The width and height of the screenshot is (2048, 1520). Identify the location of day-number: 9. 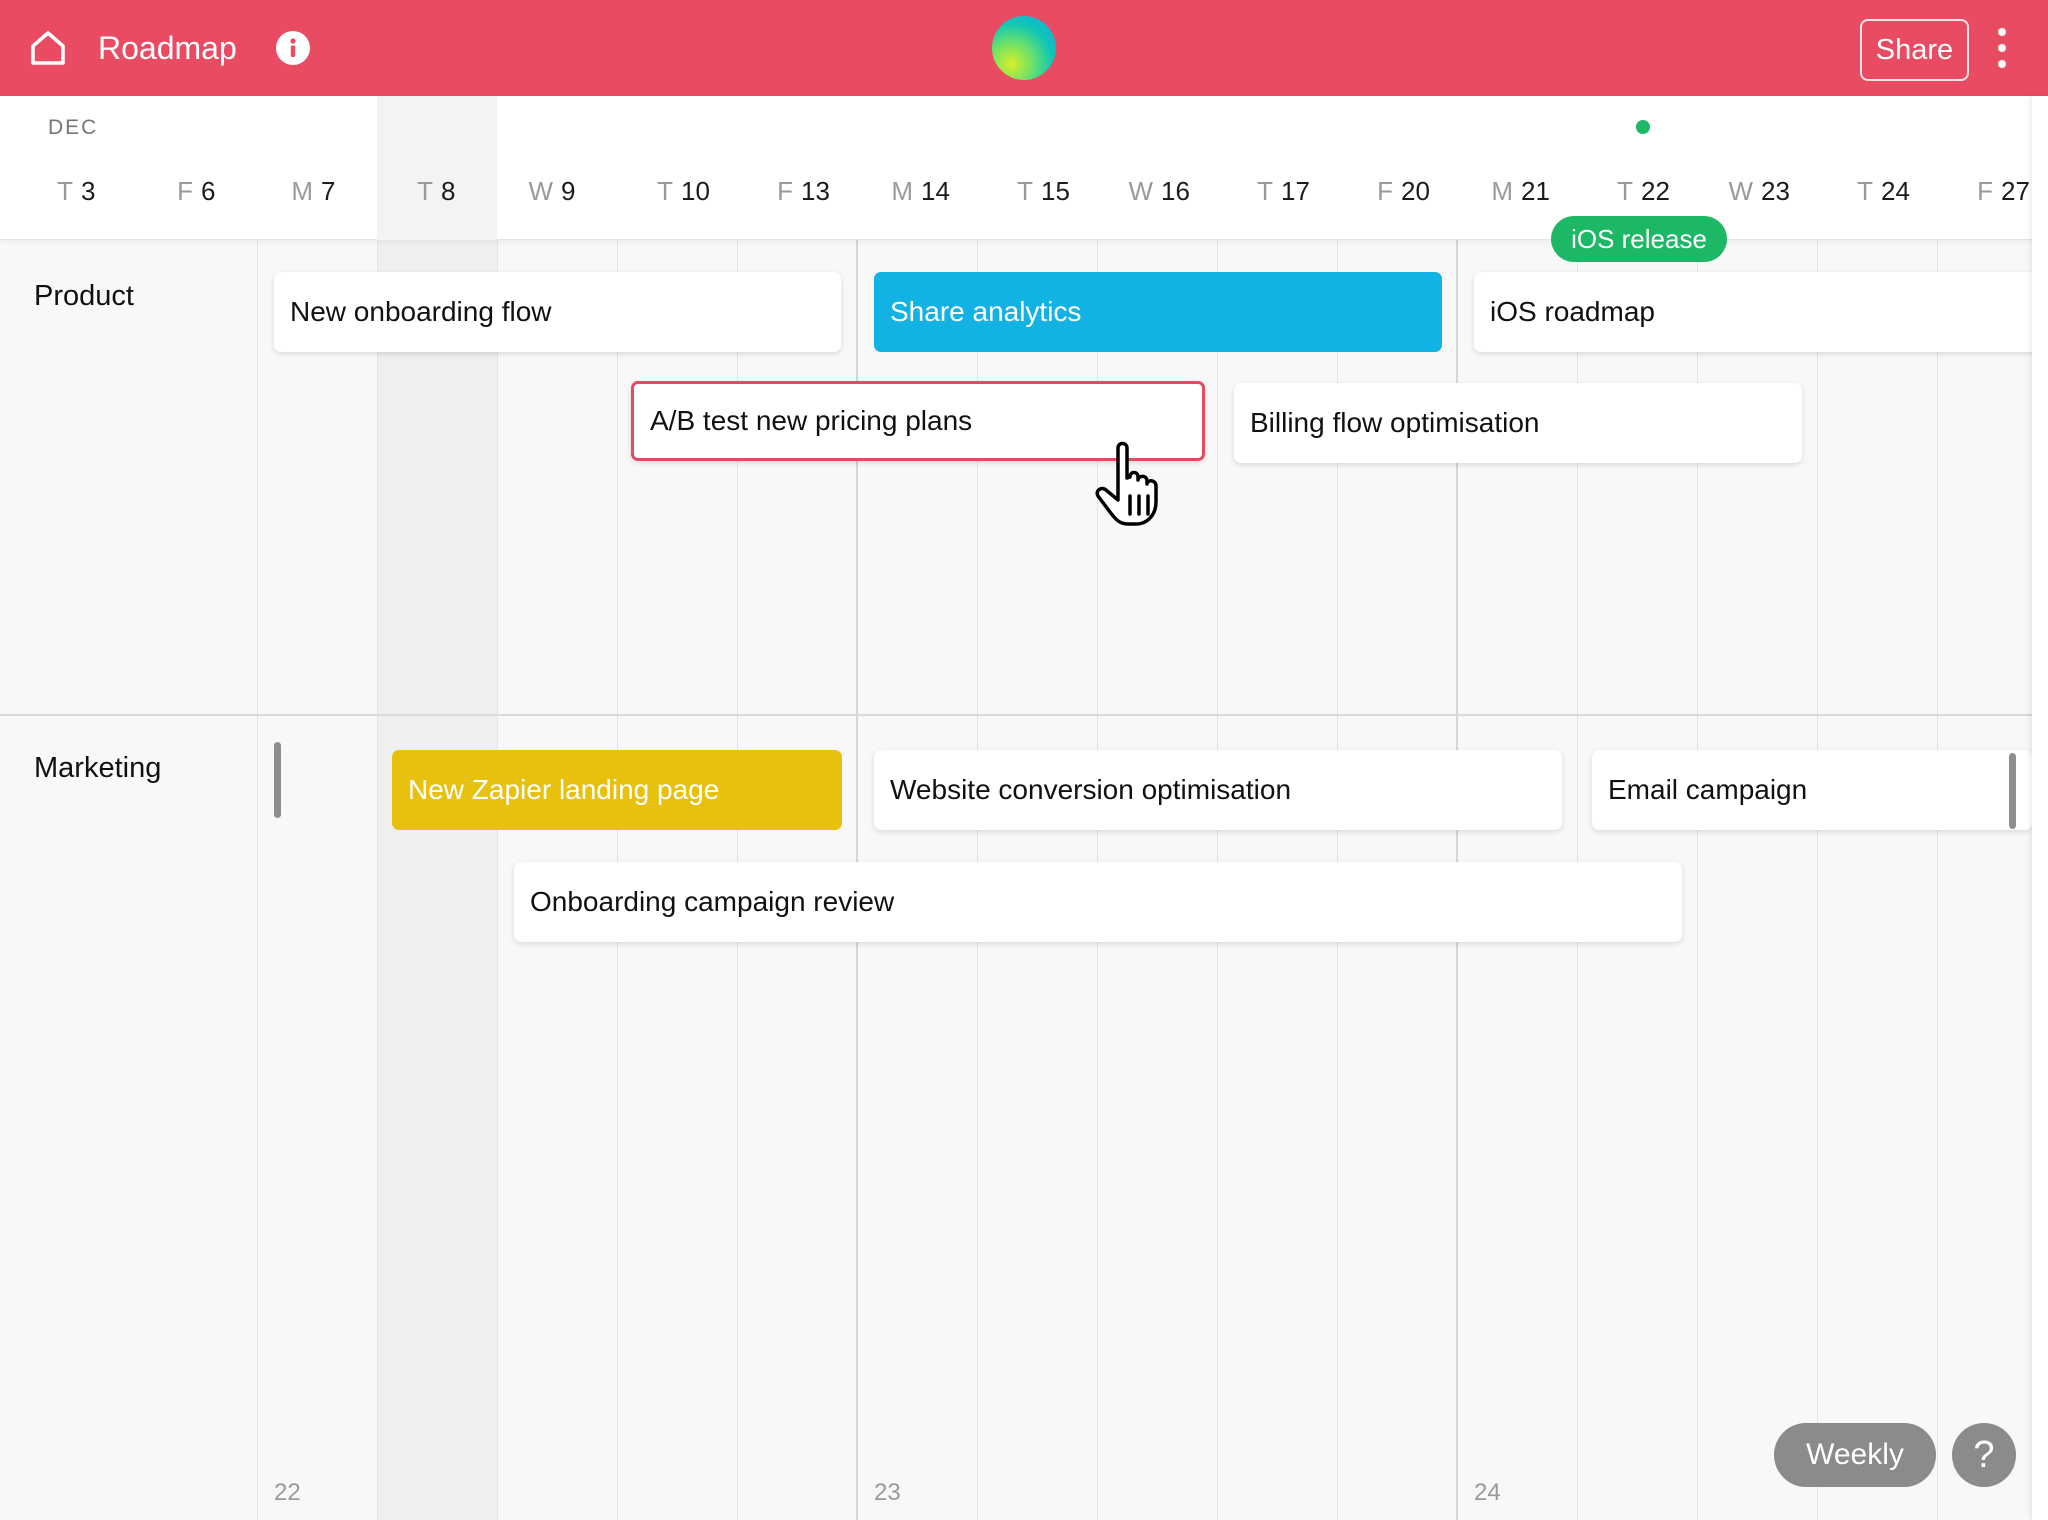
(568, 191).